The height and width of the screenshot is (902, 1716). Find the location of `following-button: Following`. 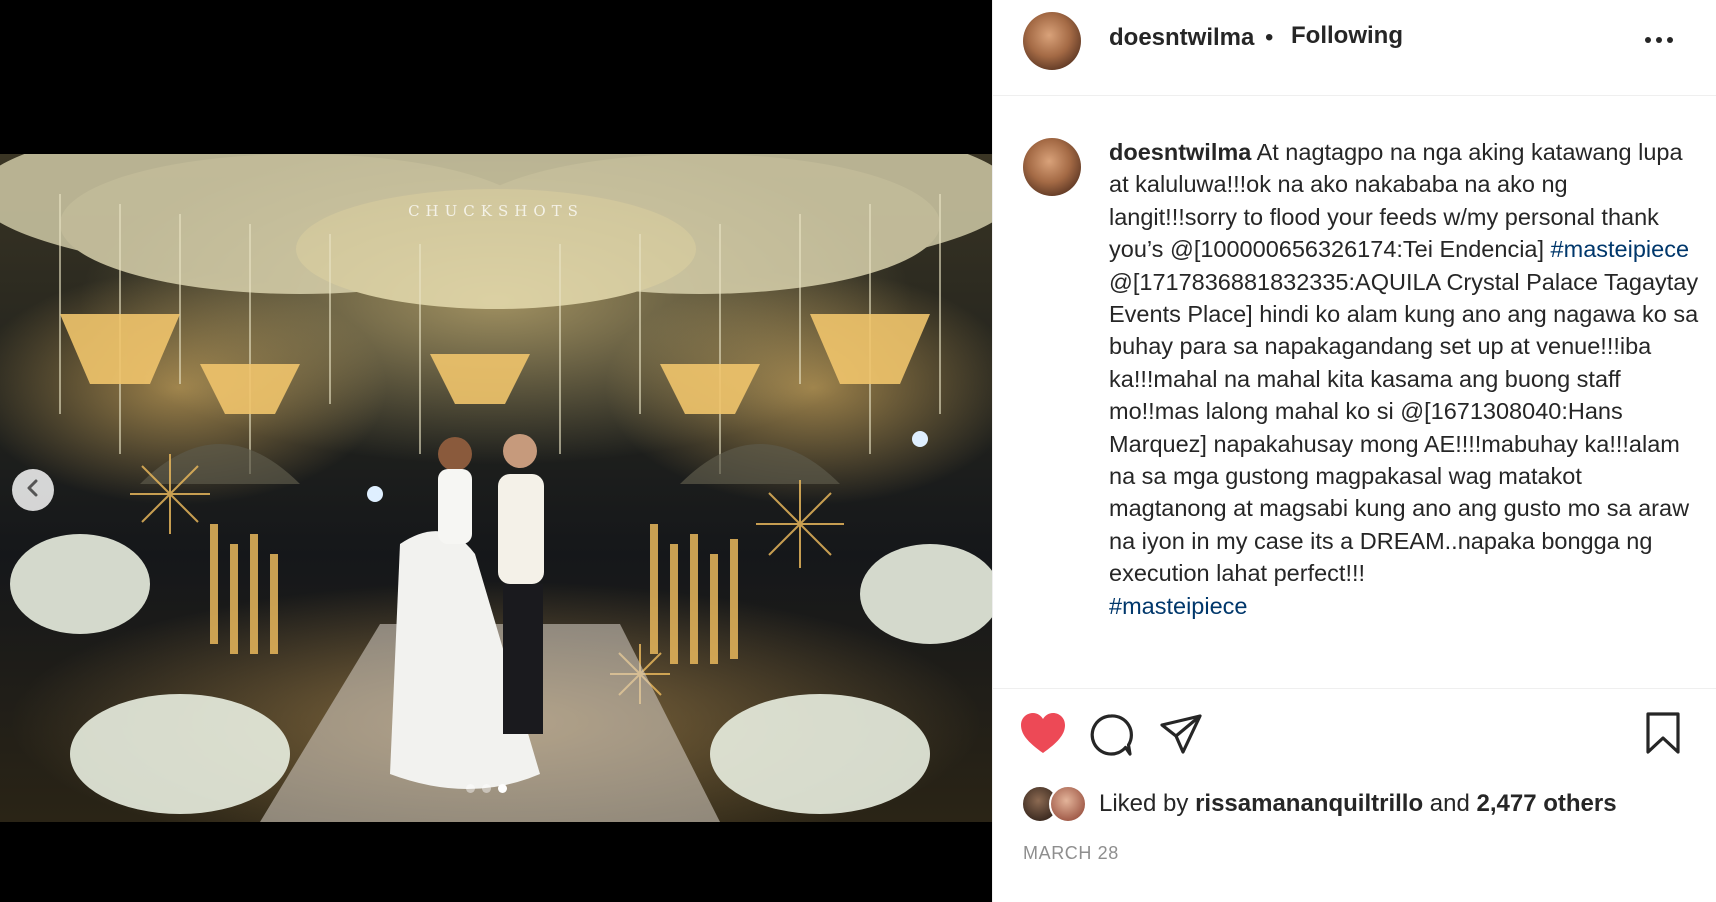

following-button: Following is located at coordinates (1347, 36).